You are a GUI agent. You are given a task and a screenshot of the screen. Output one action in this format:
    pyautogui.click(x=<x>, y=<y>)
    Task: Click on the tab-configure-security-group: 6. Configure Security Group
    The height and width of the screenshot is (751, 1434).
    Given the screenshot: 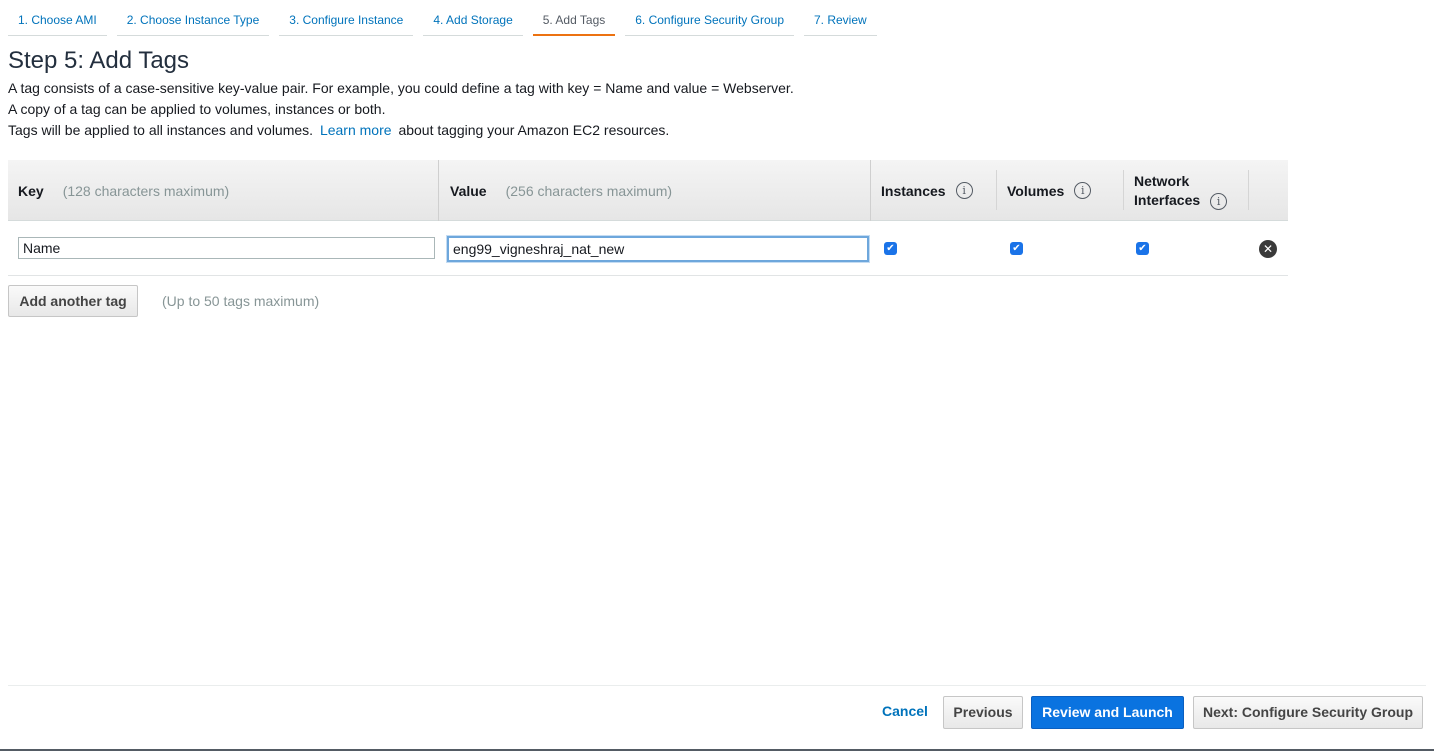 What is the action you would take?
    pyautogui.click(x=709, y=18)
    